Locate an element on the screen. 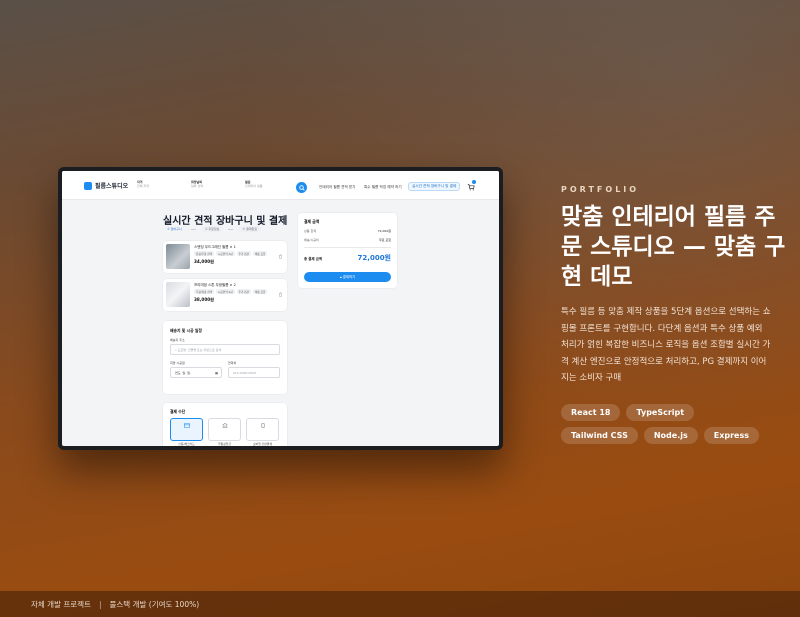  option-tag: 시공면적 3㎡ is located at coordinates (225, 253).